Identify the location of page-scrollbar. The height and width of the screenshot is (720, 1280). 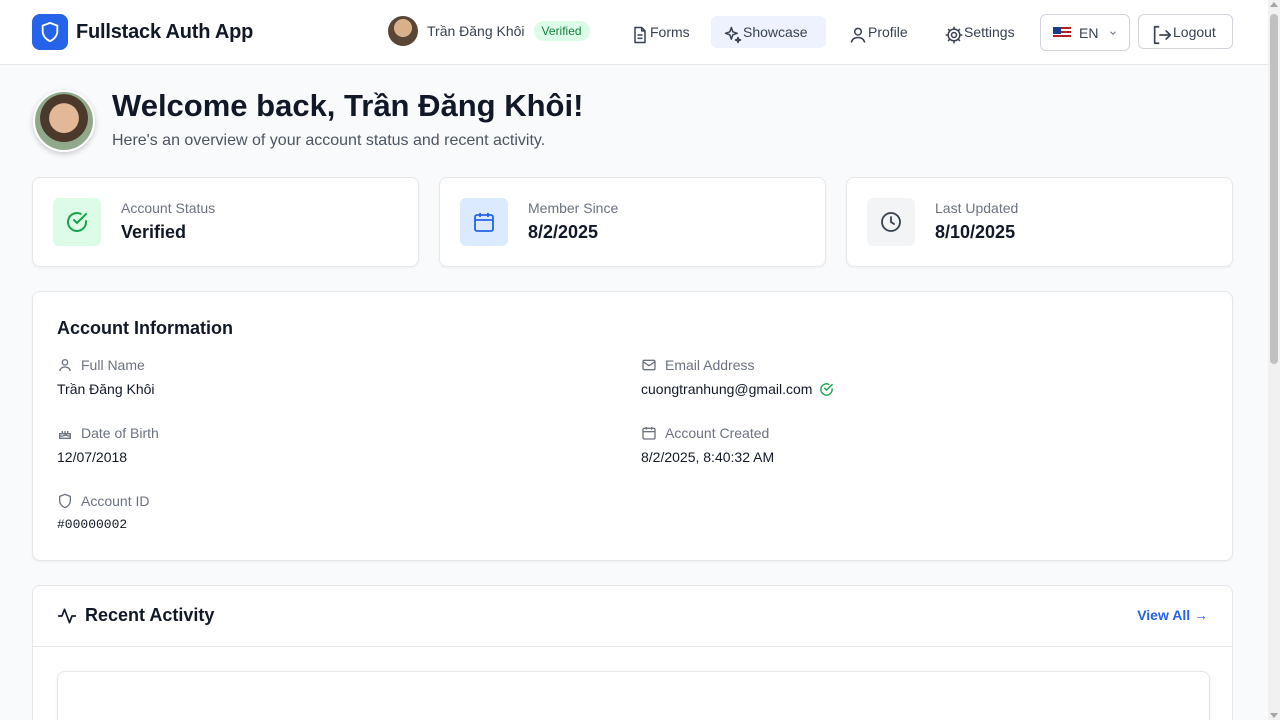
(1274, 360).